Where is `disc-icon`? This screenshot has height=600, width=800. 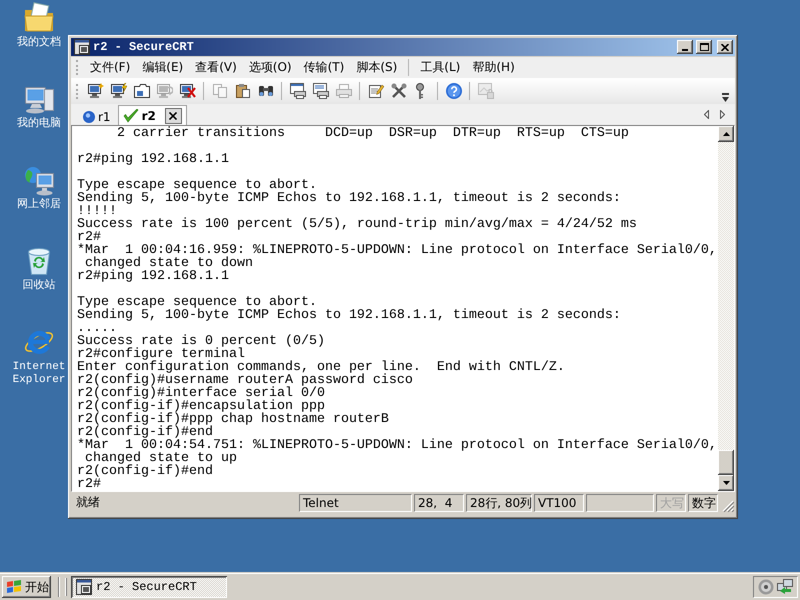
disc-icon is located at coordinates (766, 587).